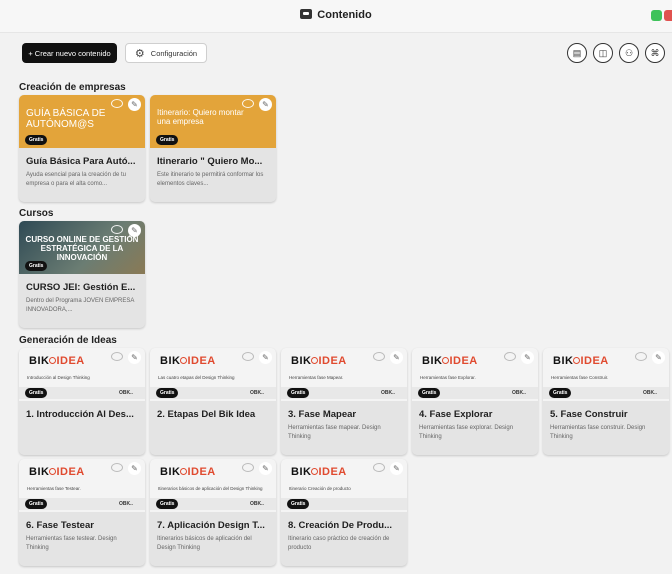  I want to click on maximize-button, so click(656, 15).